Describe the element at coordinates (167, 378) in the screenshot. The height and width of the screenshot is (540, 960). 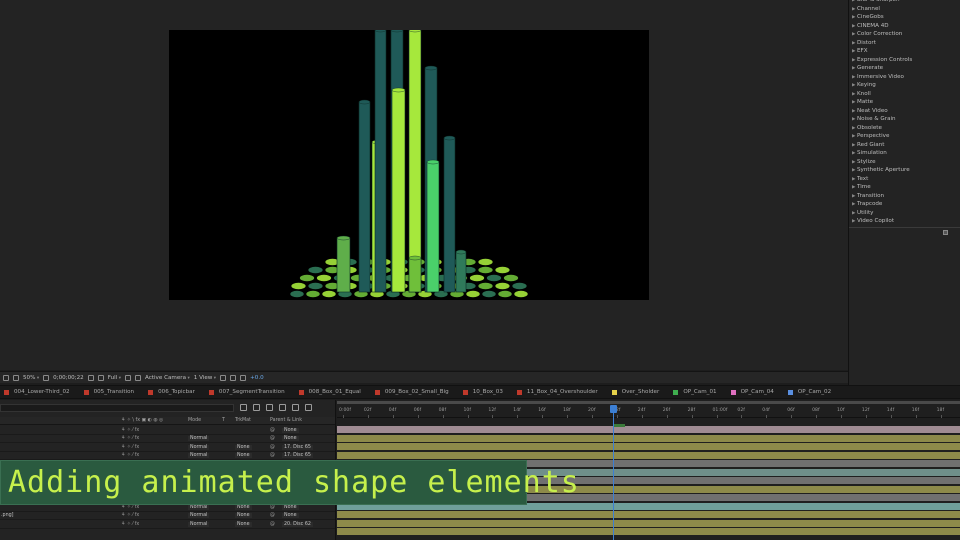
I see `camera-dropdown: Active Camera` at that location.